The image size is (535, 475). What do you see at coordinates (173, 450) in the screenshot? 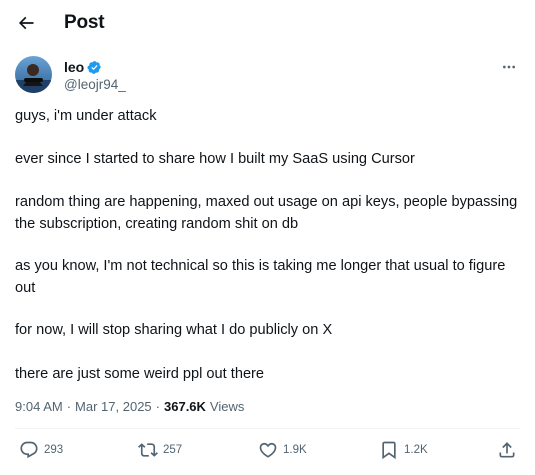
I see `repost-count: 257` at bounding box center [173, 450].